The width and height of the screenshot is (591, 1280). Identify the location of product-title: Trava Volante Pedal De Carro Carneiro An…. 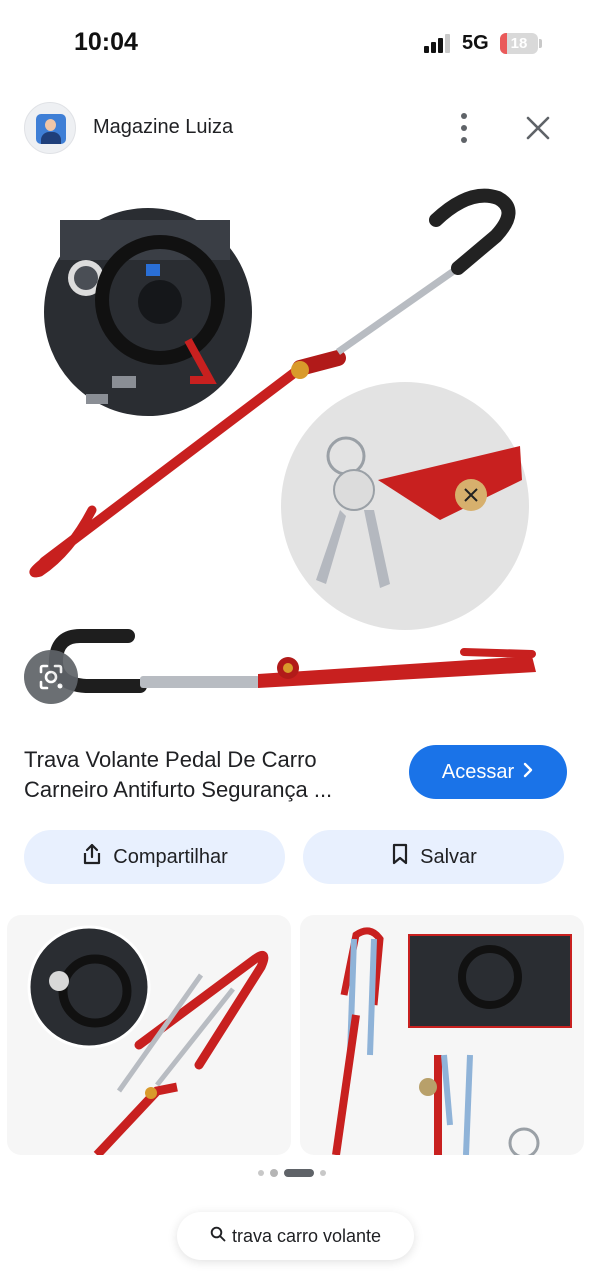
(211, 775).